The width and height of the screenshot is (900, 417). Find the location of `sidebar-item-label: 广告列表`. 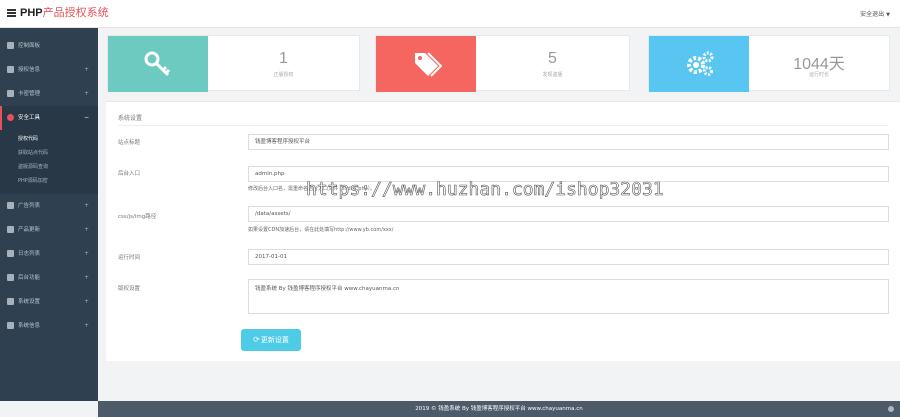

sidebar-item-label: 广告列表 is located at coordinates (29, 206).